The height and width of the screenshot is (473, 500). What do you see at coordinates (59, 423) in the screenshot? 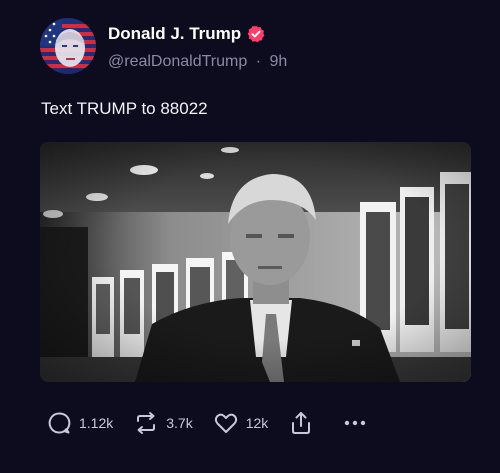
I see `reply-bubble-icon` at bounding box center [59, 423].